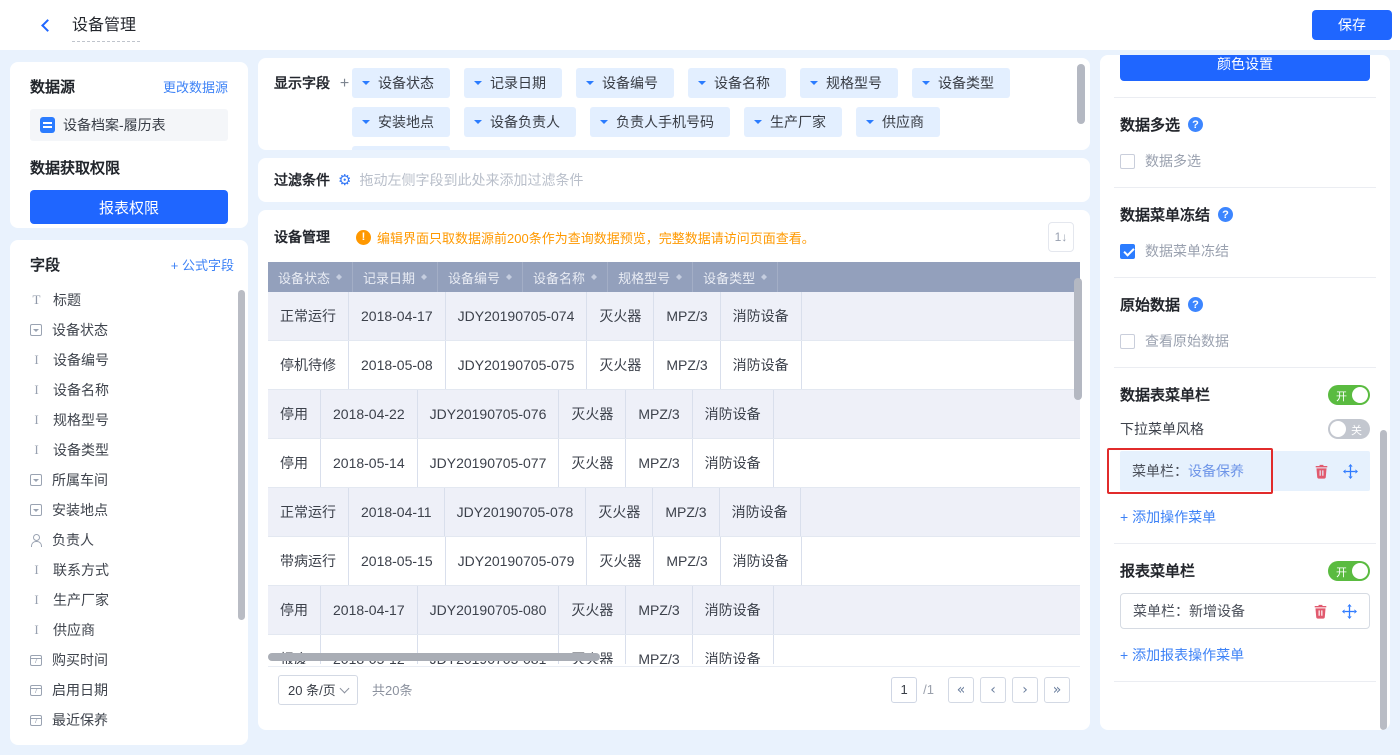 The width and height of the screenshot is (1400, 755). I want to click on back-button, so click(45, 25).